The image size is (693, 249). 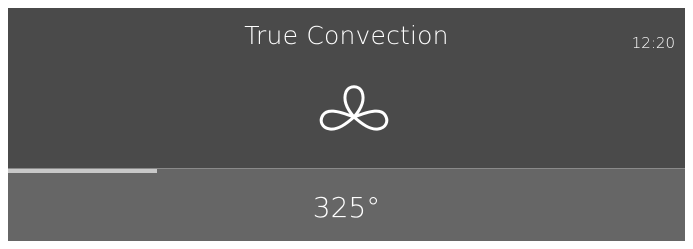 What do you see at coordinates (653, 43) in the screenshot?
I see `clock: 12:20` at bounding box center [653, 43].